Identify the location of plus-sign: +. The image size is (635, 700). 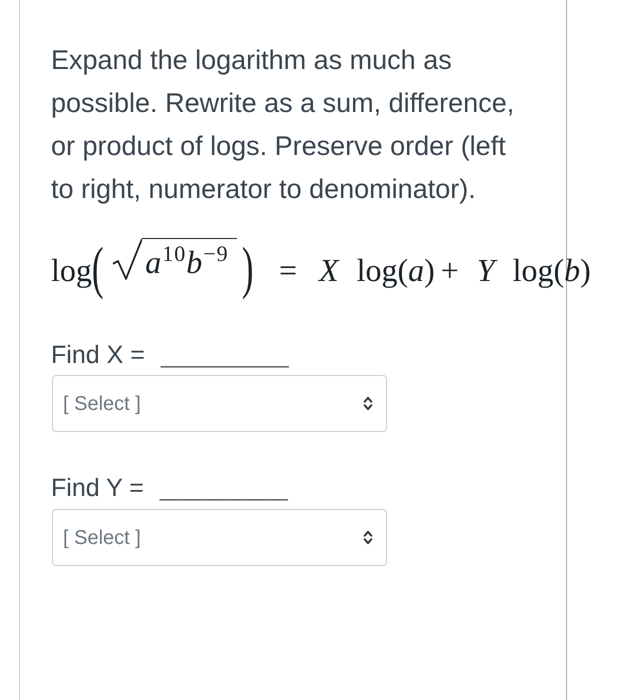
(449, 270).